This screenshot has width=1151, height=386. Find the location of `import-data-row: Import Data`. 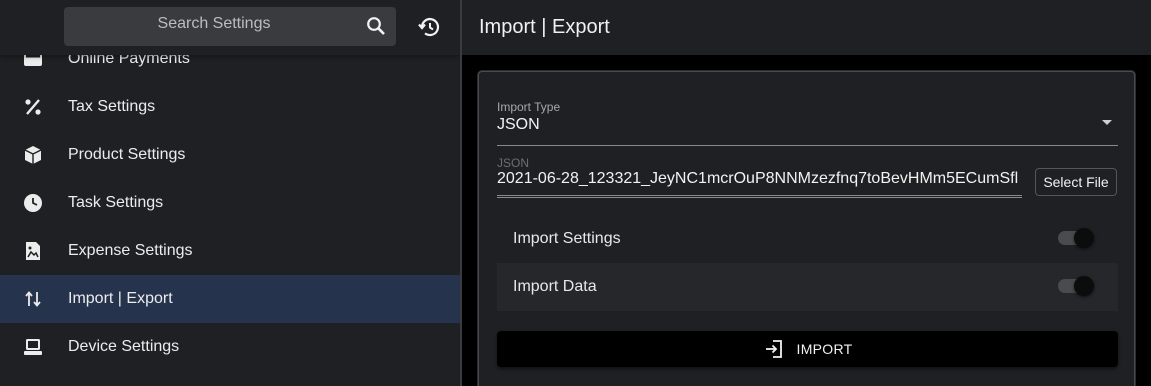

import-data-row: Import Data is located at coordinates (807, 287).